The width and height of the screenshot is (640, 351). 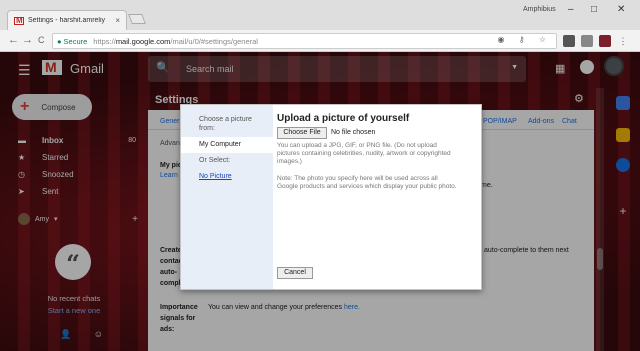 I want to click on tab-title: Settings - harshit.amreliy, so click(x=67, y=20).